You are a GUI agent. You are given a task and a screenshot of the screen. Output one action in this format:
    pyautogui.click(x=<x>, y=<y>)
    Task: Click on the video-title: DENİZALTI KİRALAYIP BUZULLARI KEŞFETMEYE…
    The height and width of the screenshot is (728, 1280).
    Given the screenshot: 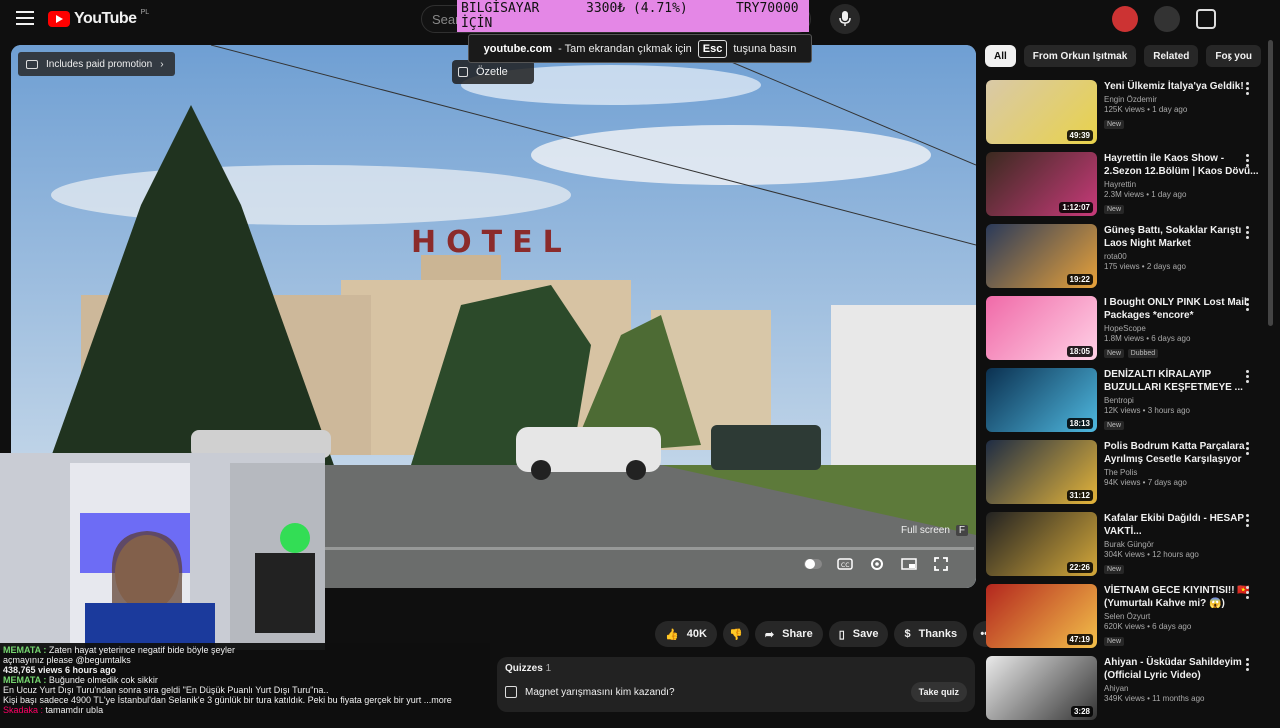 What is the action you would take?
    pyautogui.click(x=1183, y=381)
    